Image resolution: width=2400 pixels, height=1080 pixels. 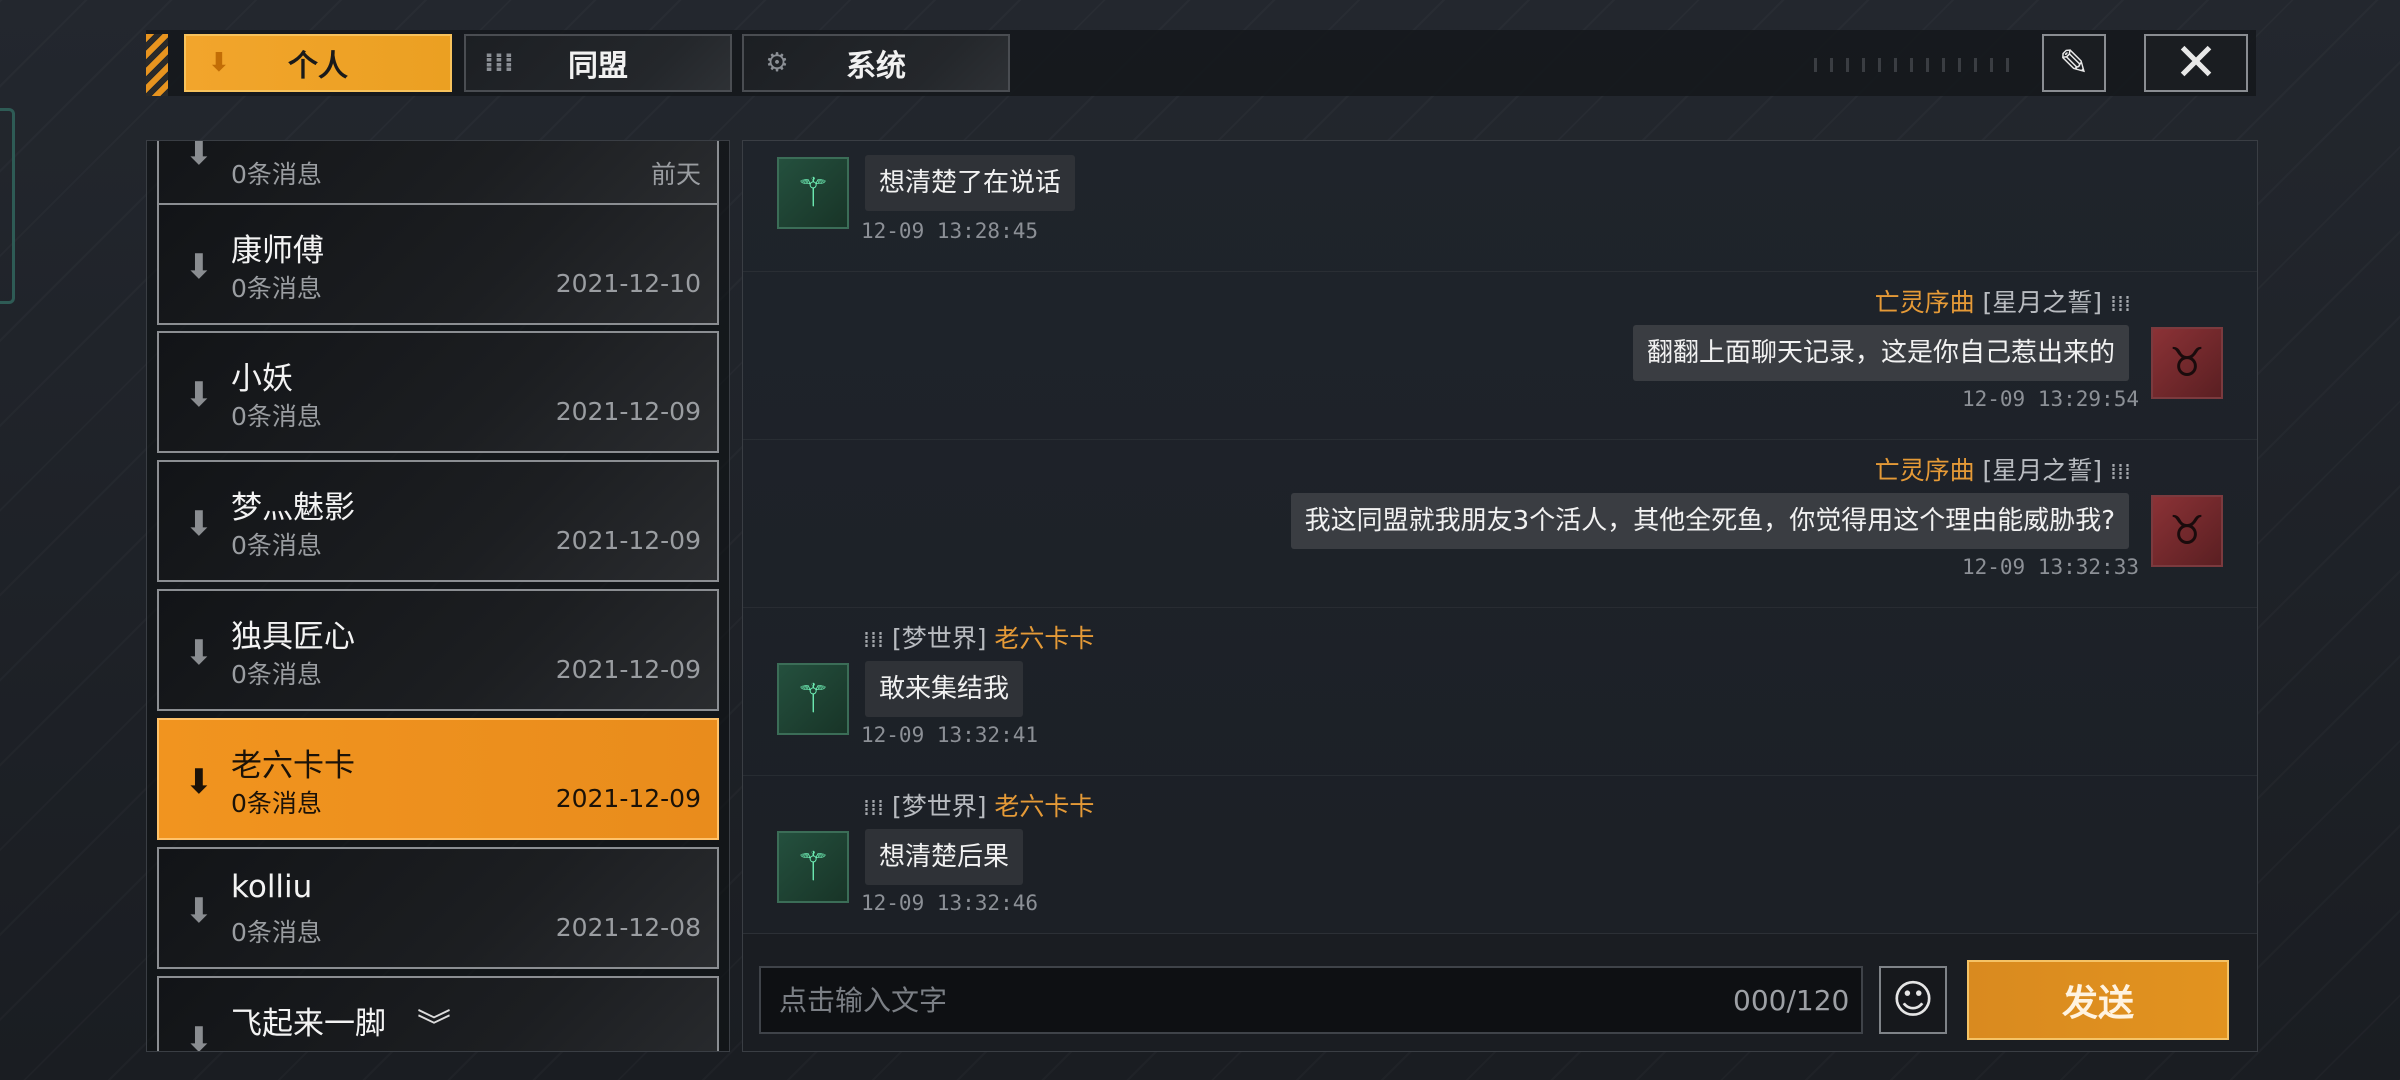 What do you see at coordinates (438, 779) in the screenshot?
I see `list-item-selected: ⬇ 老六卡卡 0条消息 2021-12-09` at bounding box center [438, 779].